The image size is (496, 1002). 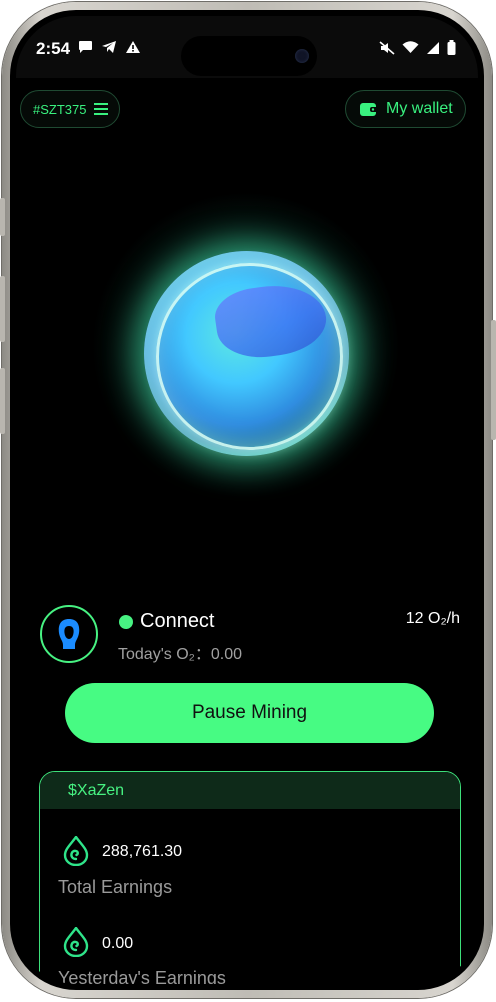 What do you see at coordinates (369, 109) in the screenshot?
I see `wallet-icon` at bounding box center [369, 109].